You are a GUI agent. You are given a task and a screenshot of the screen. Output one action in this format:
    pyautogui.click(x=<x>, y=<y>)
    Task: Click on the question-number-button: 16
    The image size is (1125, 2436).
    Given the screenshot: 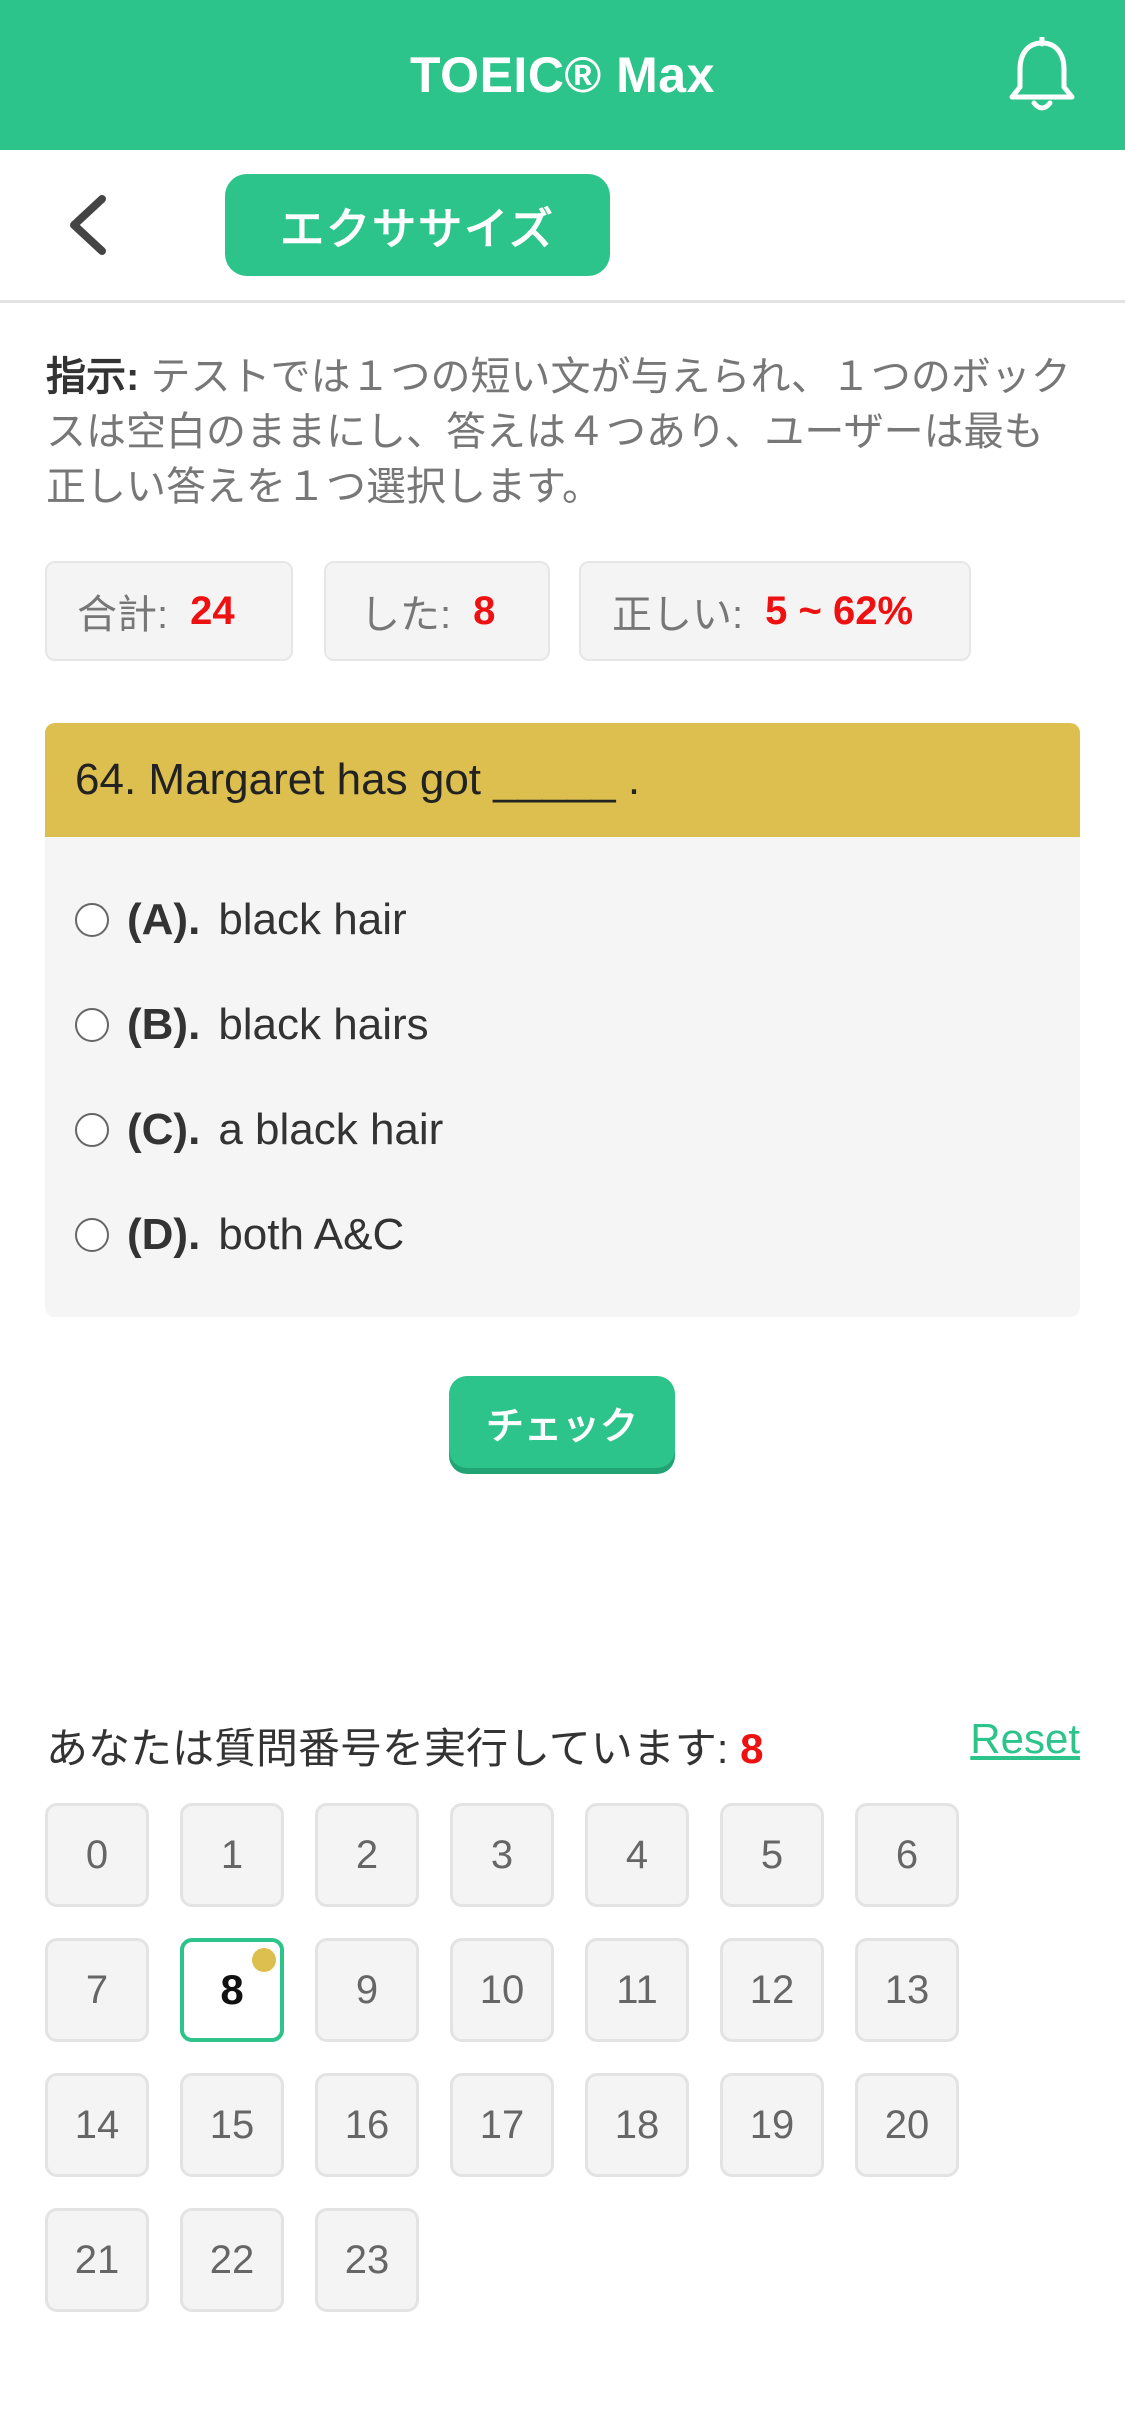 What is the action you would take?
    pyautogui.click(x=367, y=2125)
    